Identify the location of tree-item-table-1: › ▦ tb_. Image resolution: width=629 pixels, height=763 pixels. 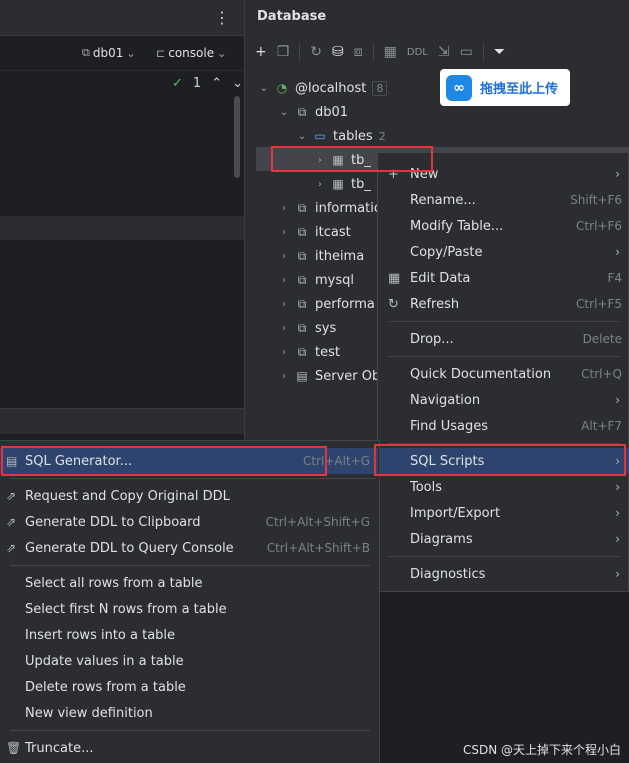
(343, 160).